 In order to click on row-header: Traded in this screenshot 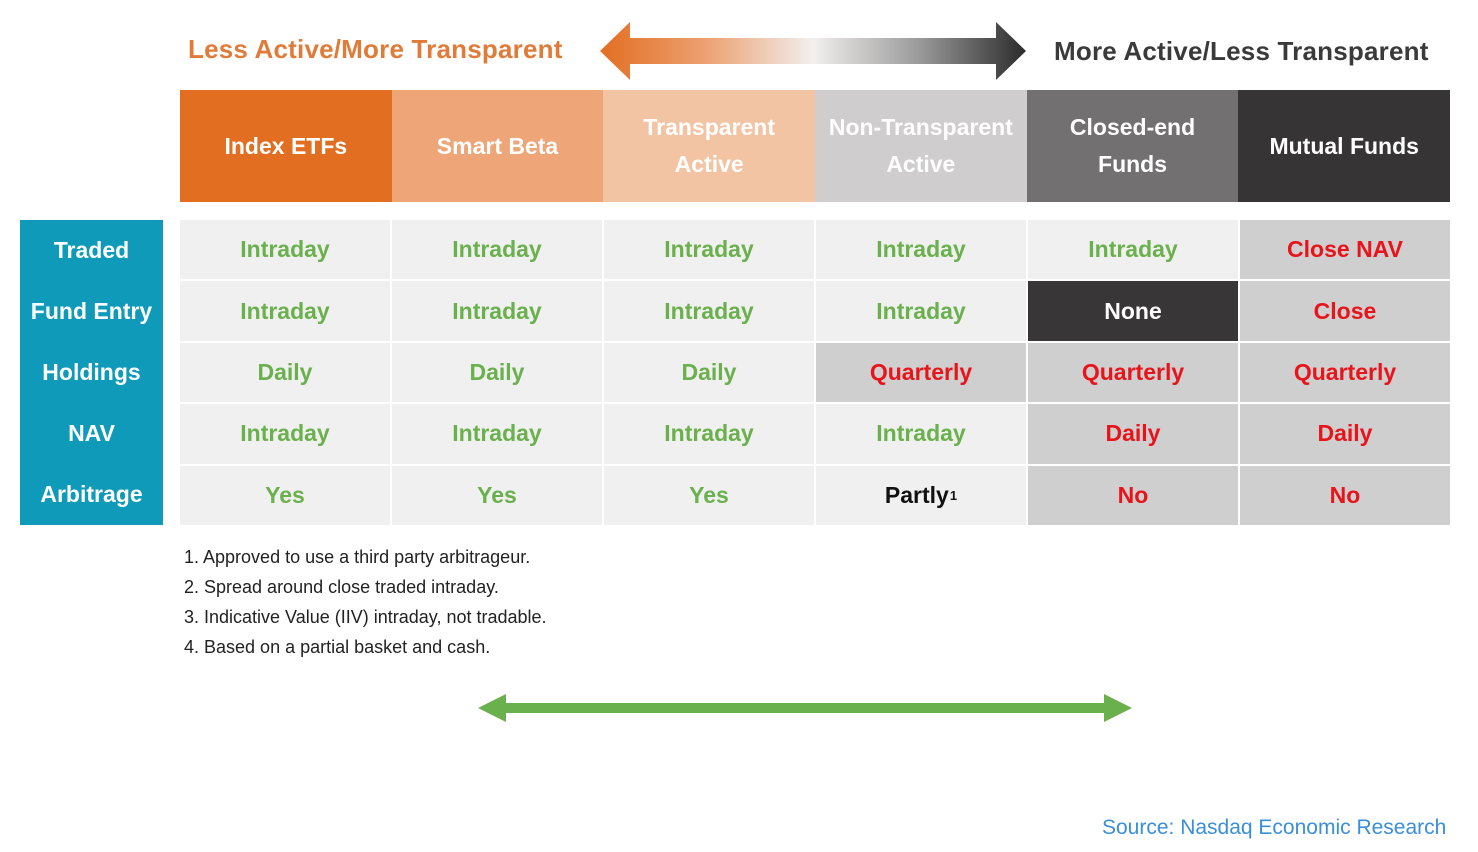, I will do `click(91, 250)`.